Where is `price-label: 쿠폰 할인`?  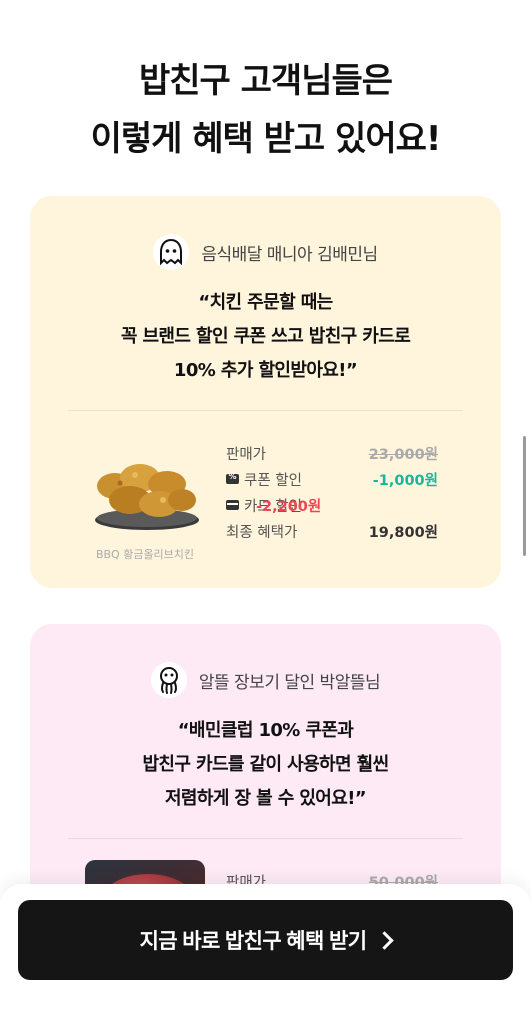 price-label: 쿠폰 할인 is located at coordinates (273, 480).